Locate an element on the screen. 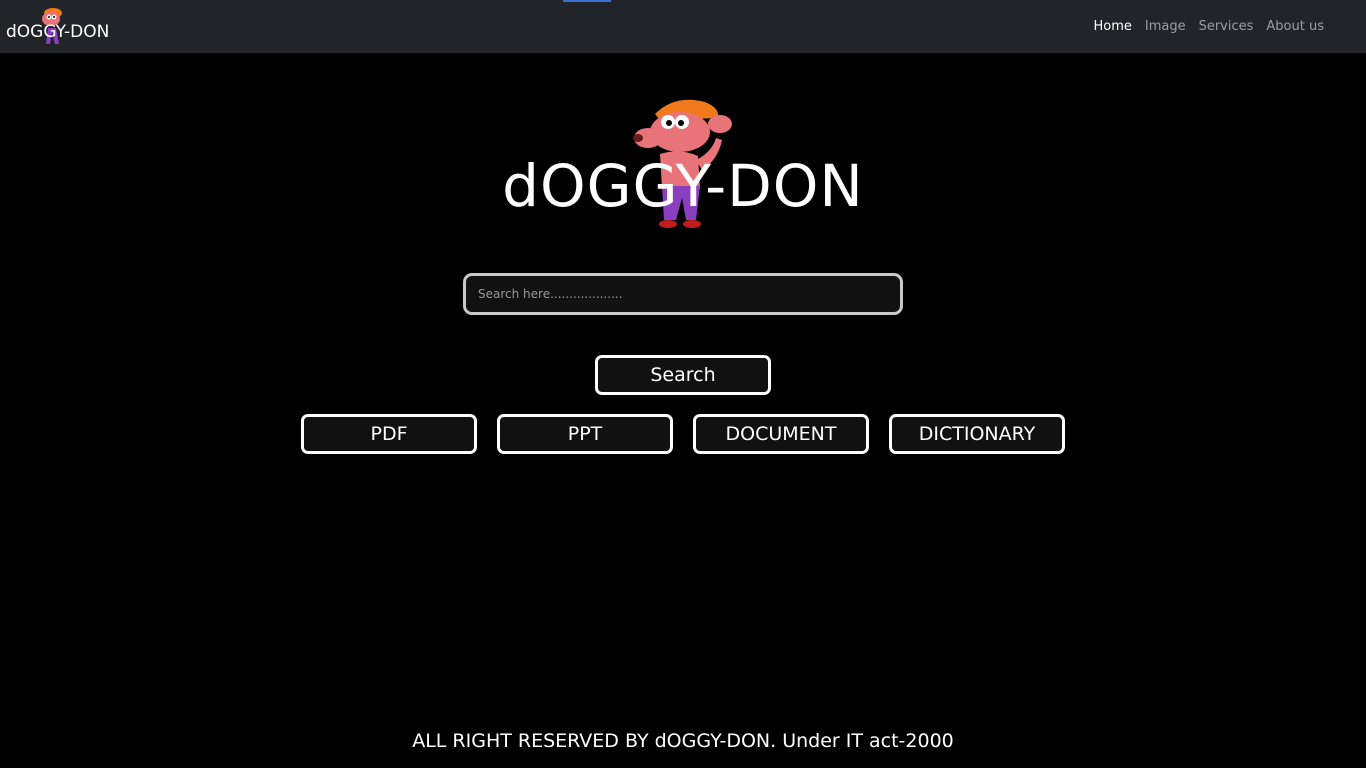 The height and width of the screenshot is (768, 1366). nav-services: Services is located at coordinates (1226, 26).